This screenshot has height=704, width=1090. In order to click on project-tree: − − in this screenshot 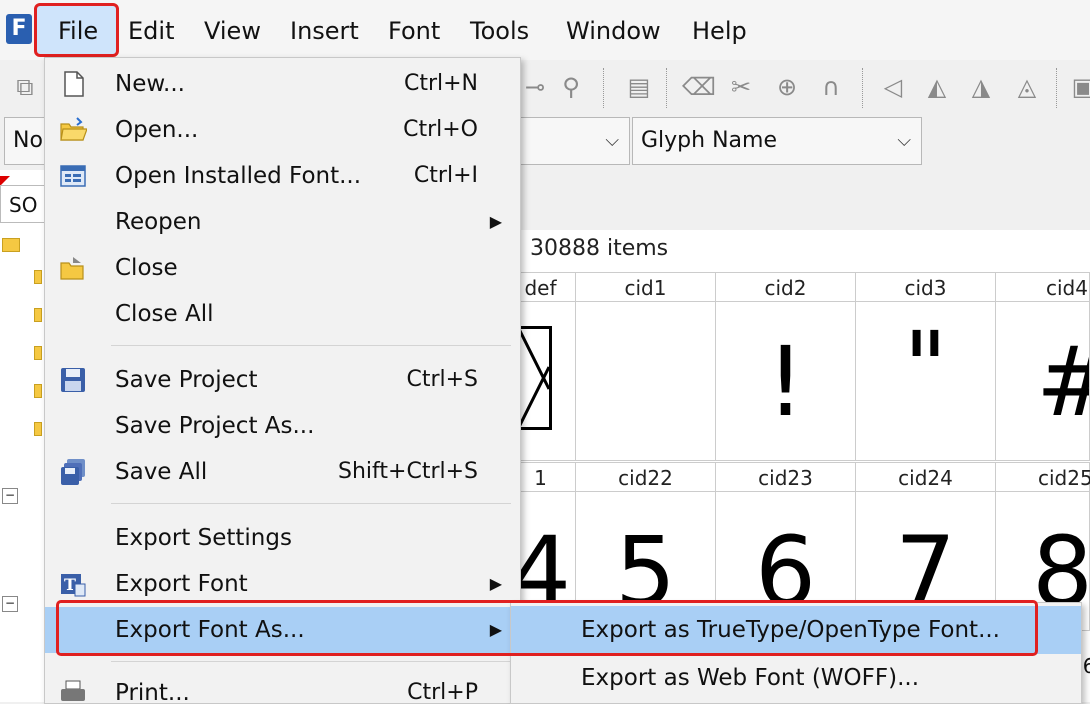, I will do `click(22, 436)`.